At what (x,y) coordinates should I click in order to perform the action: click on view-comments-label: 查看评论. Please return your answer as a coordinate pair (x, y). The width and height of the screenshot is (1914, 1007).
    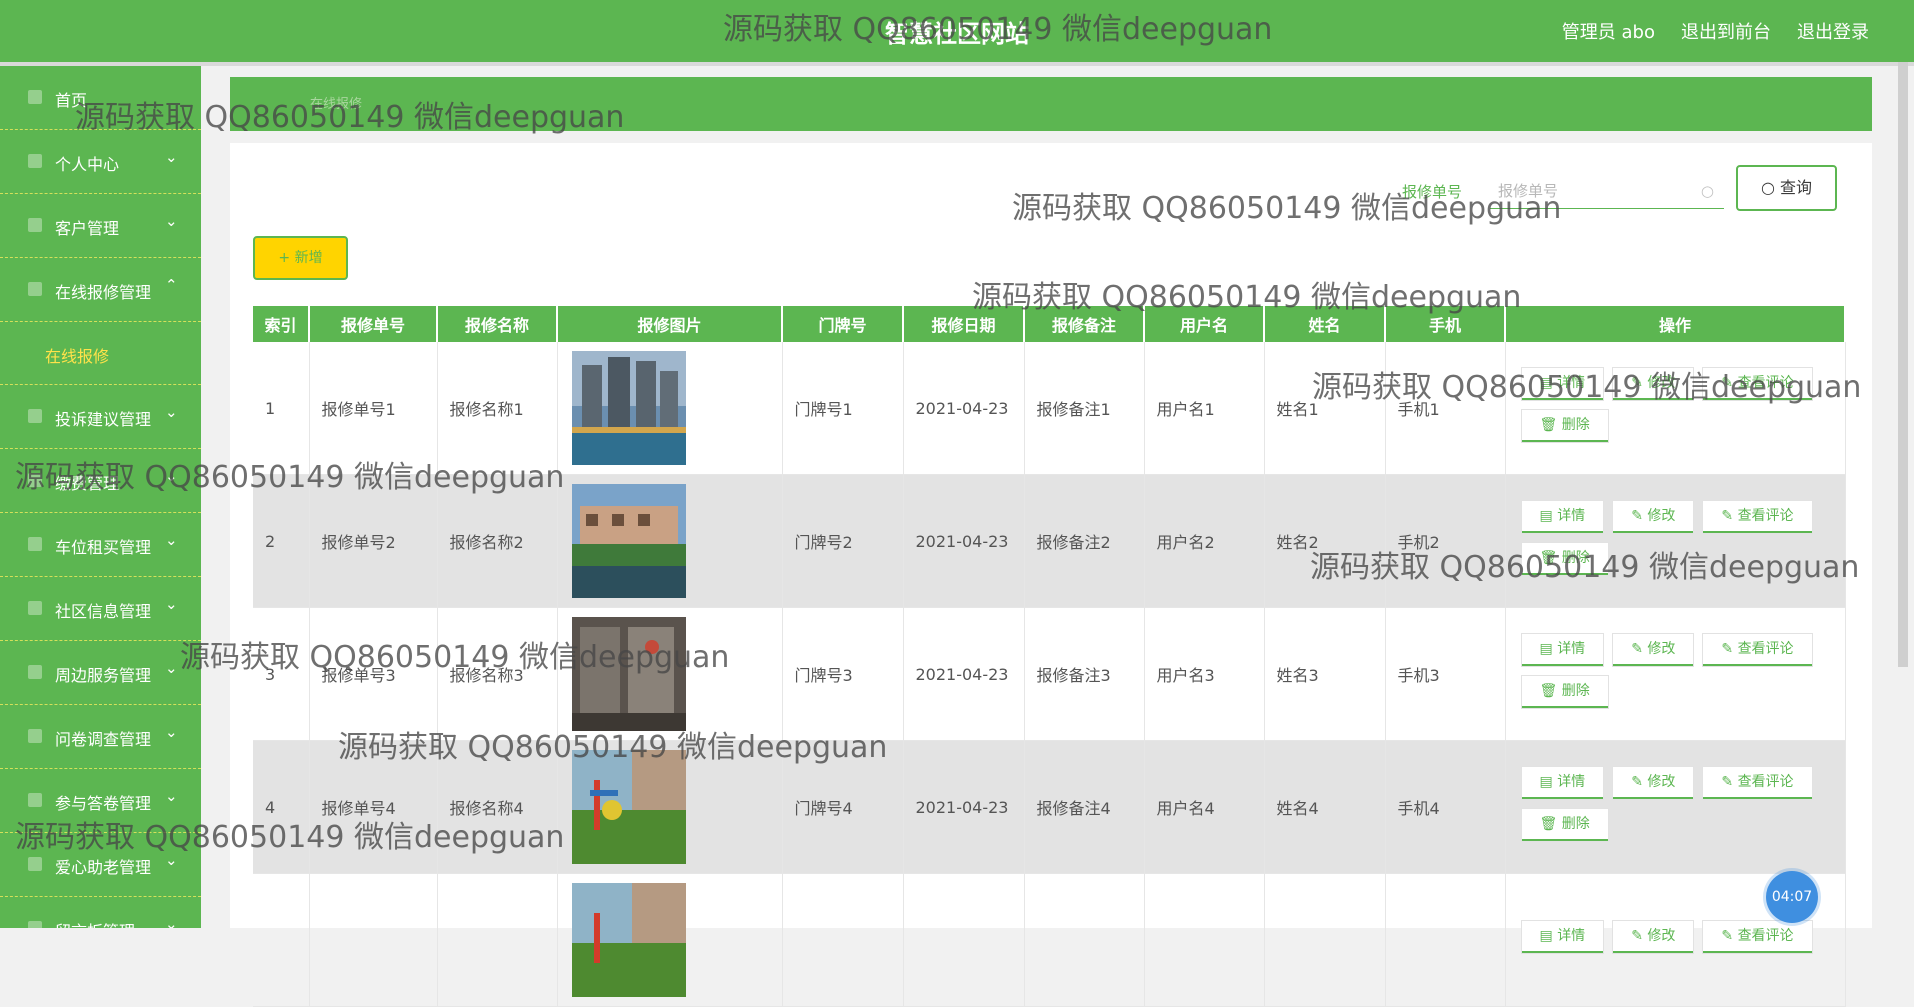
    Looking at the image, I should click on (1765, 515).